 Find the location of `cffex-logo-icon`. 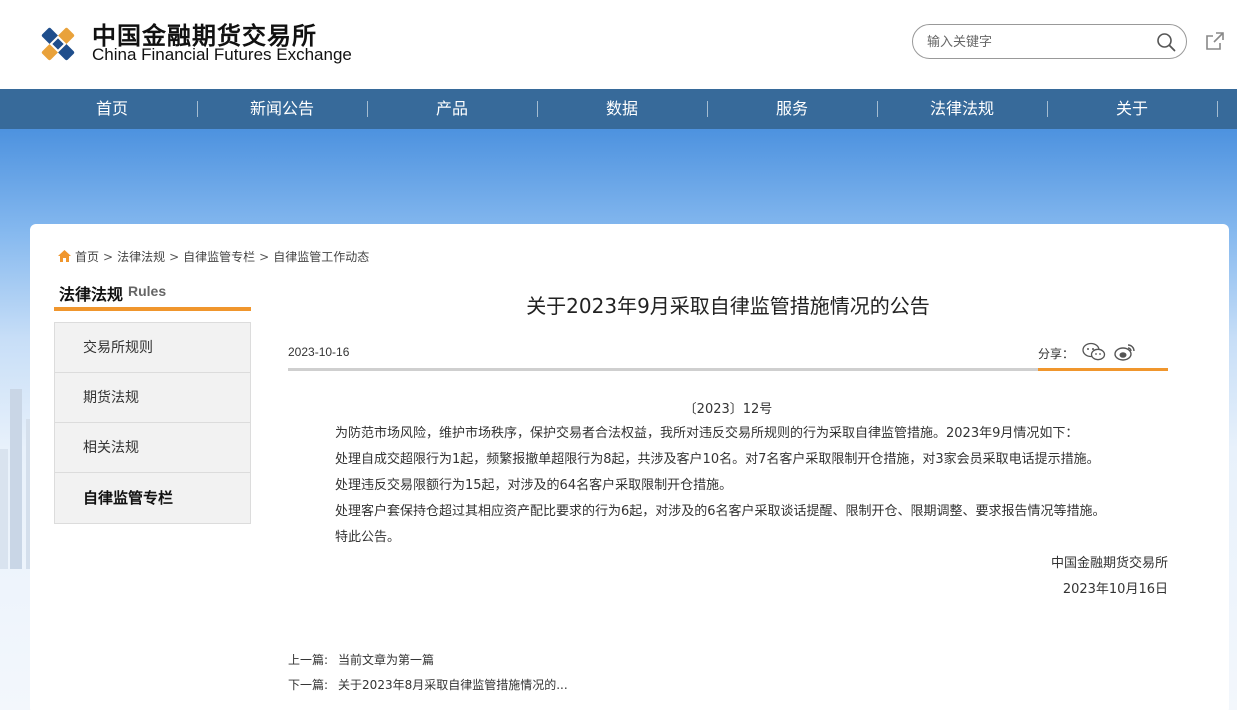

cffex-logo-icon is located at coordinates (58, 44).